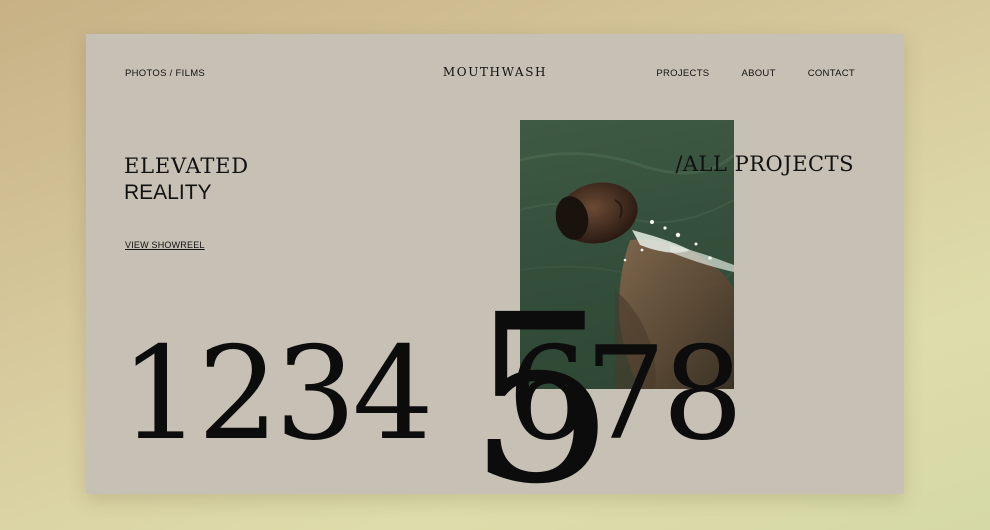 Image resolution: width=990 pixels, height=530 pixels. I want to click on nav-about: ABOUT, so click(758, 73).